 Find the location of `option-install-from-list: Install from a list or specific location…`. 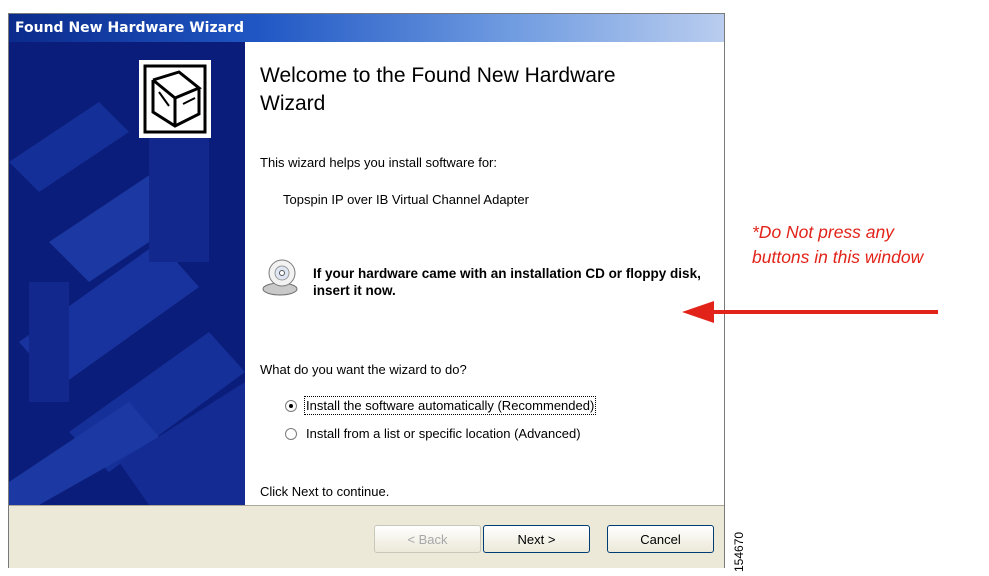

option-install-from-list: Install from a list or specific location… is located at coordinates (433, 433).